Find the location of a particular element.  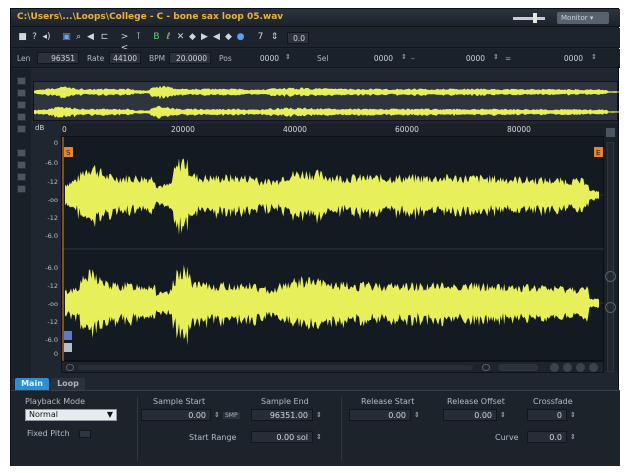

sel-end-field: 0000 is located at coordinates (455, 58).